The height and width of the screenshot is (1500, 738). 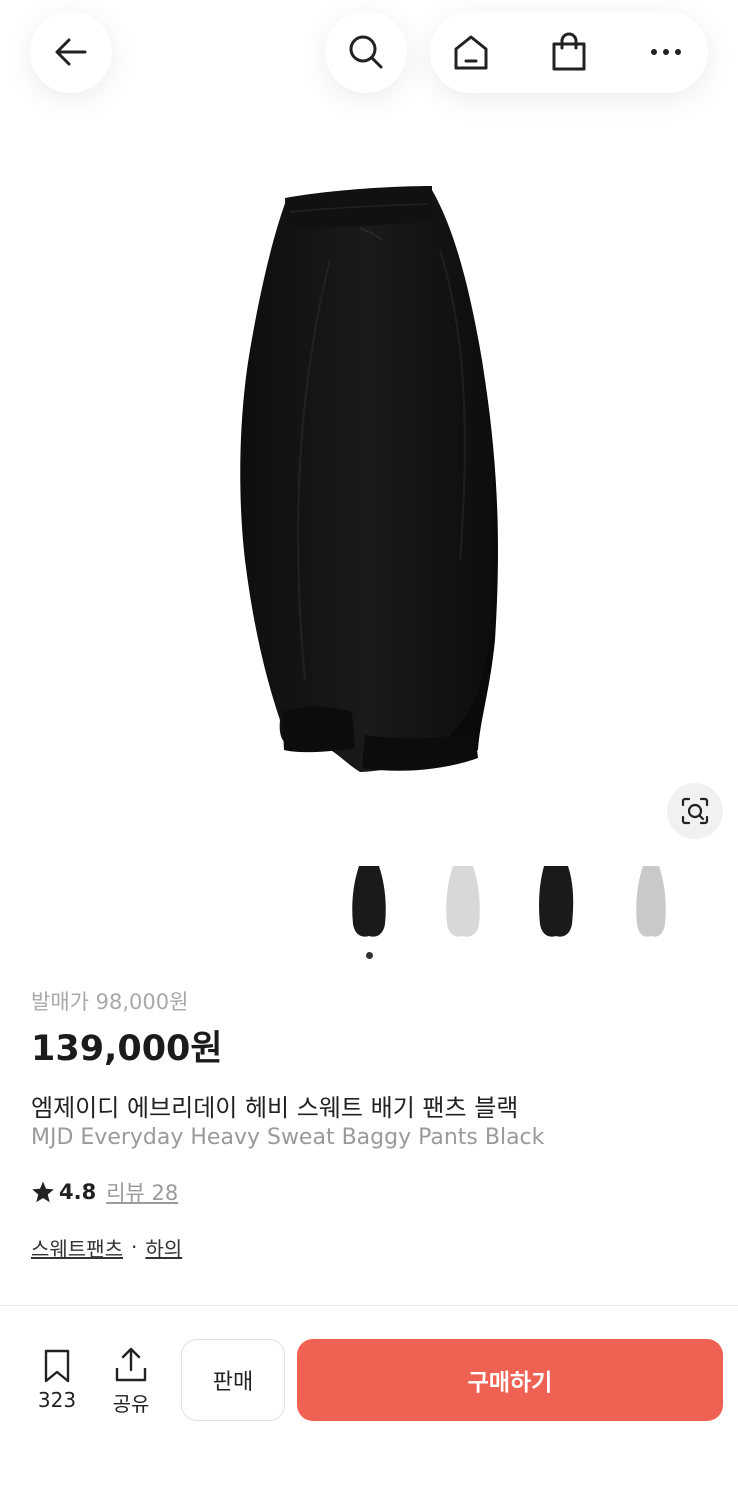 What do you see at coordinates (275, 1108) in the screenshot?
I see `product-name-ko: 엠제이디 에브리데이 헤비 스웨트 배기 팬츠 블랙` at bounding box center [275, 1108].